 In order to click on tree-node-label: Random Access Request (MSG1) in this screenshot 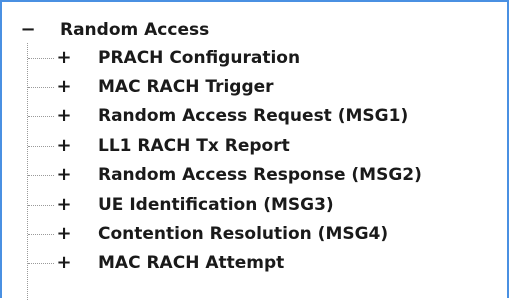, I will do `click(253, 116)`.